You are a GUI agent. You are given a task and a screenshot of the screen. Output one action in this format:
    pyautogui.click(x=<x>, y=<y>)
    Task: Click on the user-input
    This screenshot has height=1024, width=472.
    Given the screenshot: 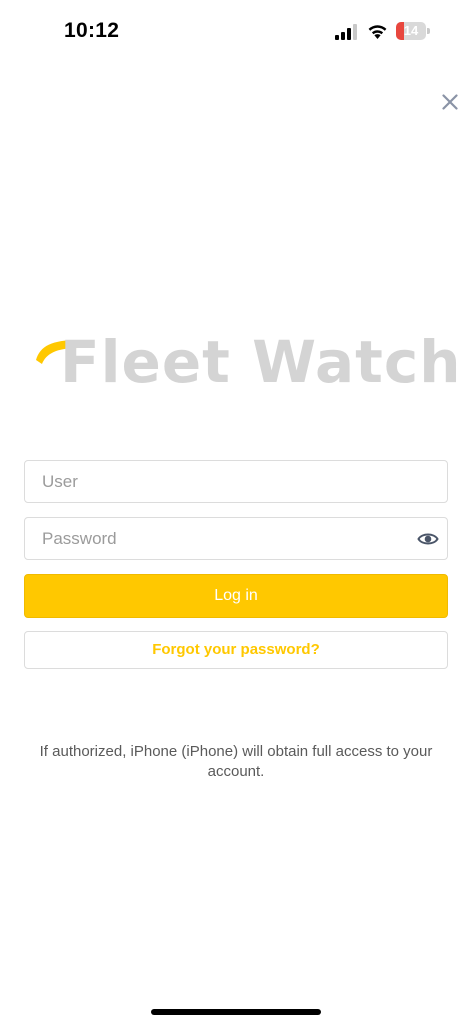 What is the action you would take?
    pyautogui.click(x=236, y=481)
    